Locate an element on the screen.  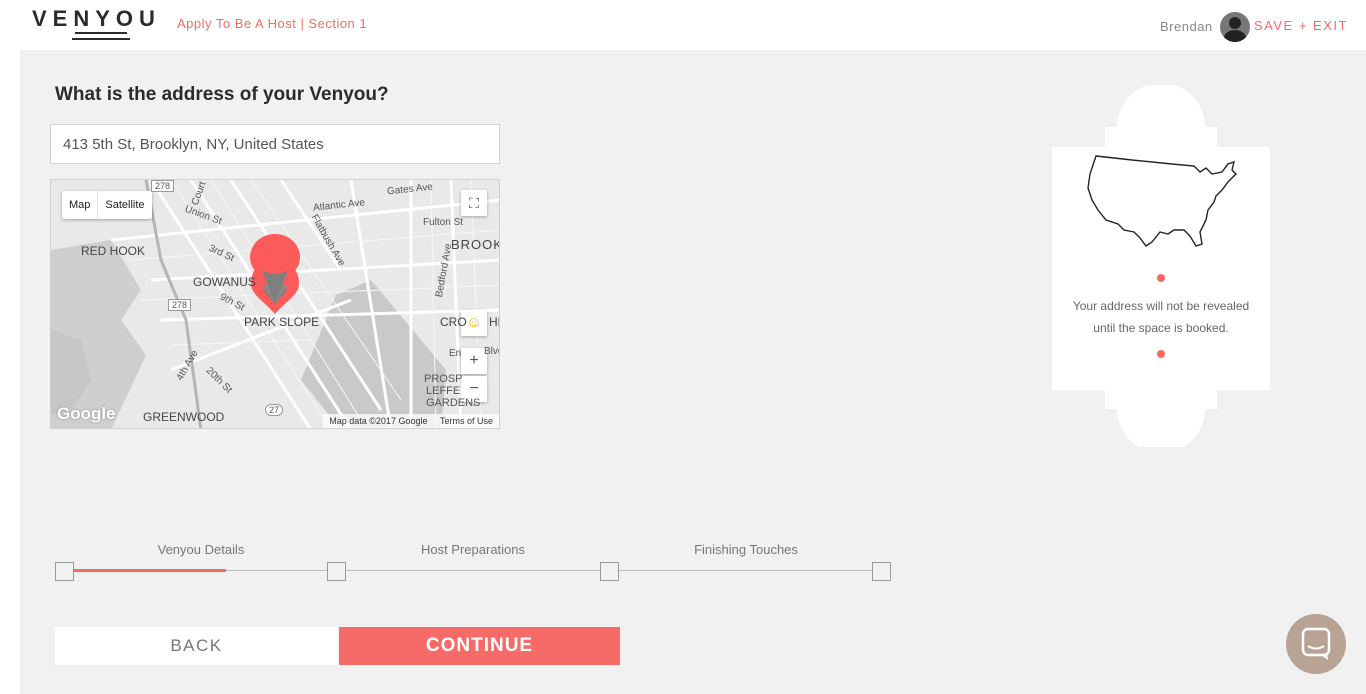
street-en: En is located at coordinates (455, 353).